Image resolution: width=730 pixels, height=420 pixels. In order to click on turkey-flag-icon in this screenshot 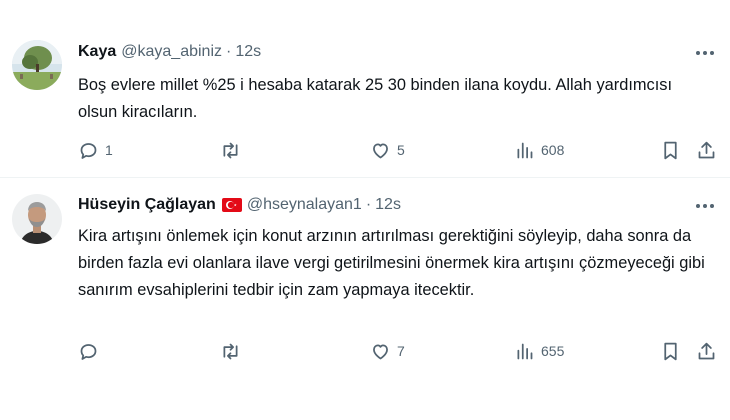, I will do `click(231, 205)`.